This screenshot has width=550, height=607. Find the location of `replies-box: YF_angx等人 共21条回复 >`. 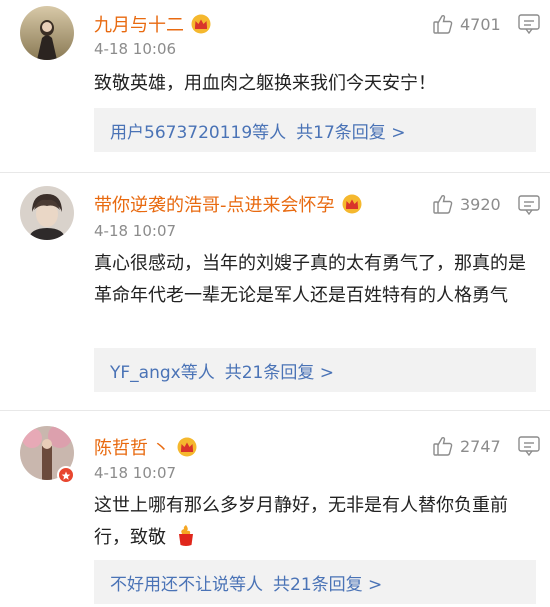

replies-box: YF_angx等人 共21条回复 > is located at coordinates (315, 370).